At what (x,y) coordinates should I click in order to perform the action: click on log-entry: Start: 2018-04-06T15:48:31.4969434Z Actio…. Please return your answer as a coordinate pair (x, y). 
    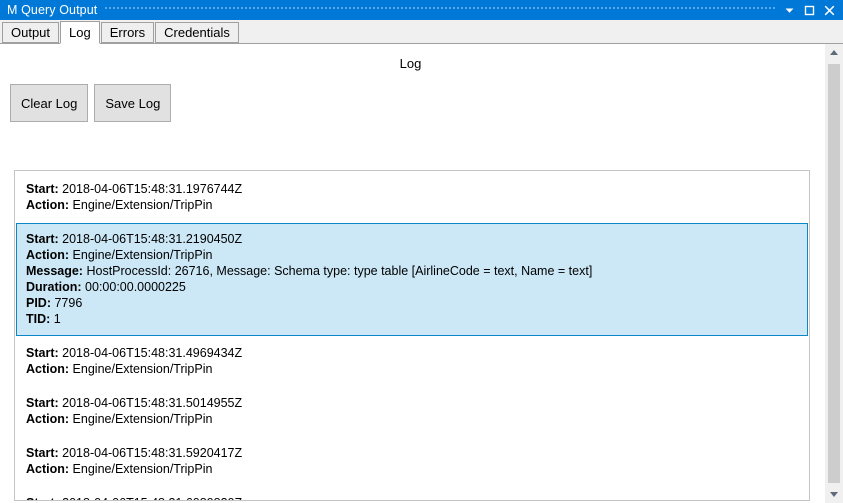
    Looking at the image, I should click on (412, 361).